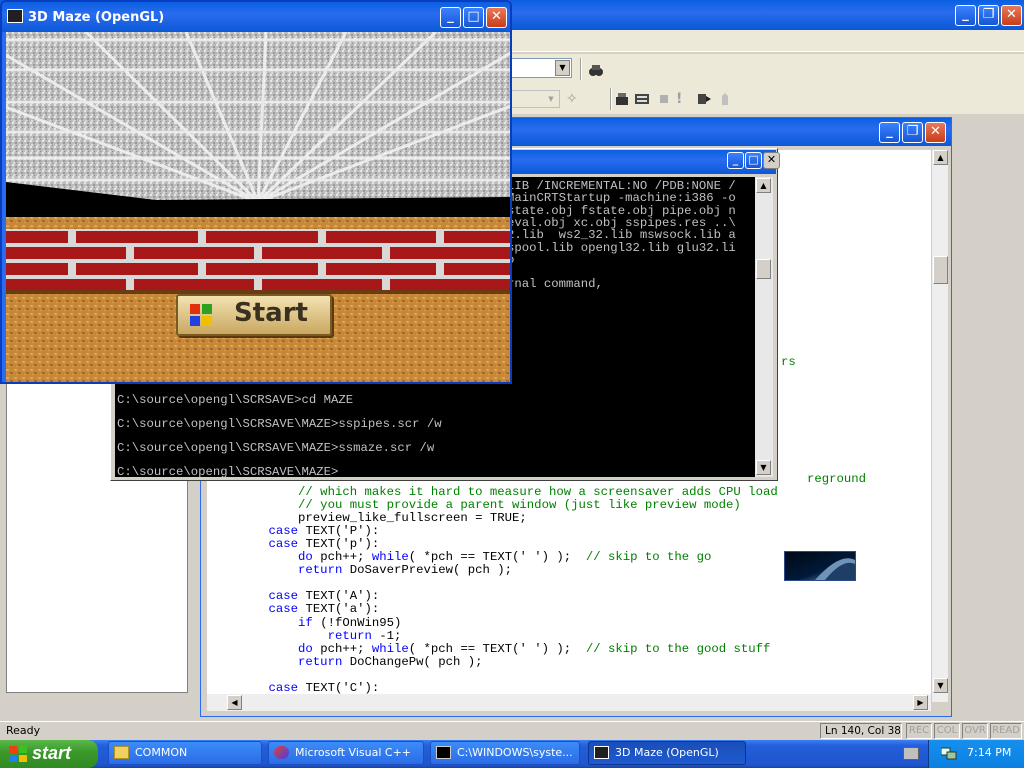  Describe the element at coordinates (235, 400) in the screenshot. I see `console-command: C:\source\opengl\SCRSAVE>cd MAZE` at that location.